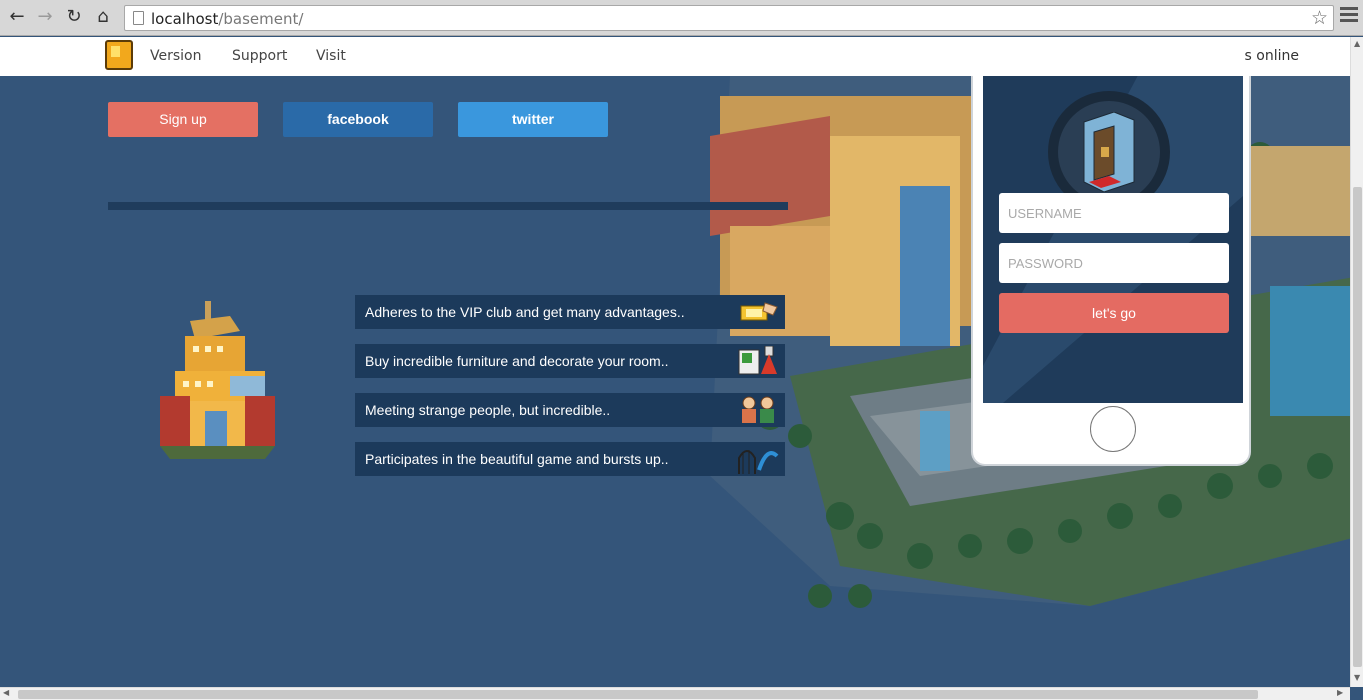  What do you see at coordinates (1357, 677) in the screenshot?
I see `scroll-down-icon: ▼` at bounding box center [1357, 677].